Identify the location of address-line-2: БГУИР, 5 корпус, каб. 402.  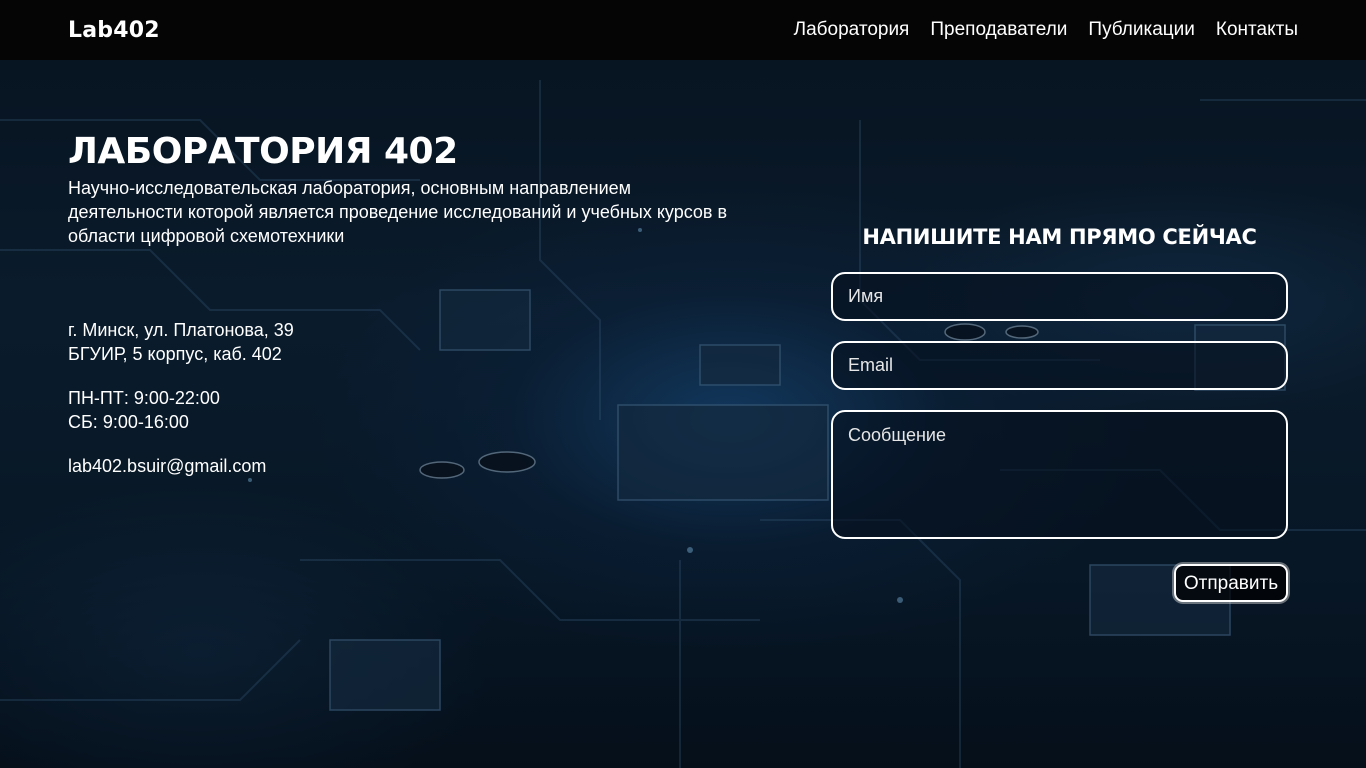
(175, 354).